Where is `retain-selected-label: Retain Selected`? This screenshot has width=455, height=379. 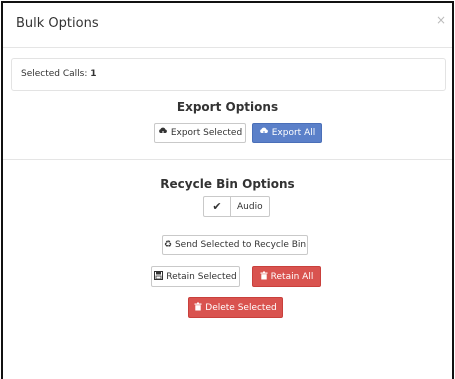 retain-selected-label: Retain Selected is located at coordinates (201, 276).